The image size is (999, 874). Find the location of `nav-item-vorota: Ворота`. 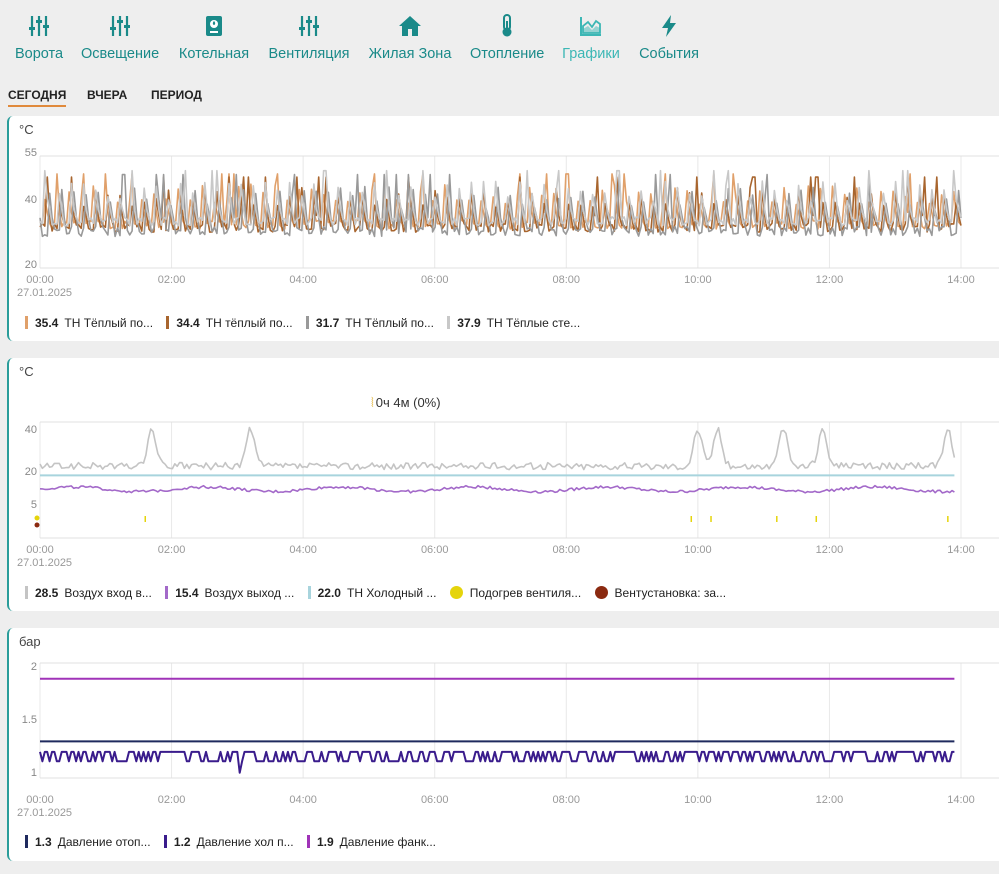

nav-item-vorota: Ворота is located at coordinates (39, 40).